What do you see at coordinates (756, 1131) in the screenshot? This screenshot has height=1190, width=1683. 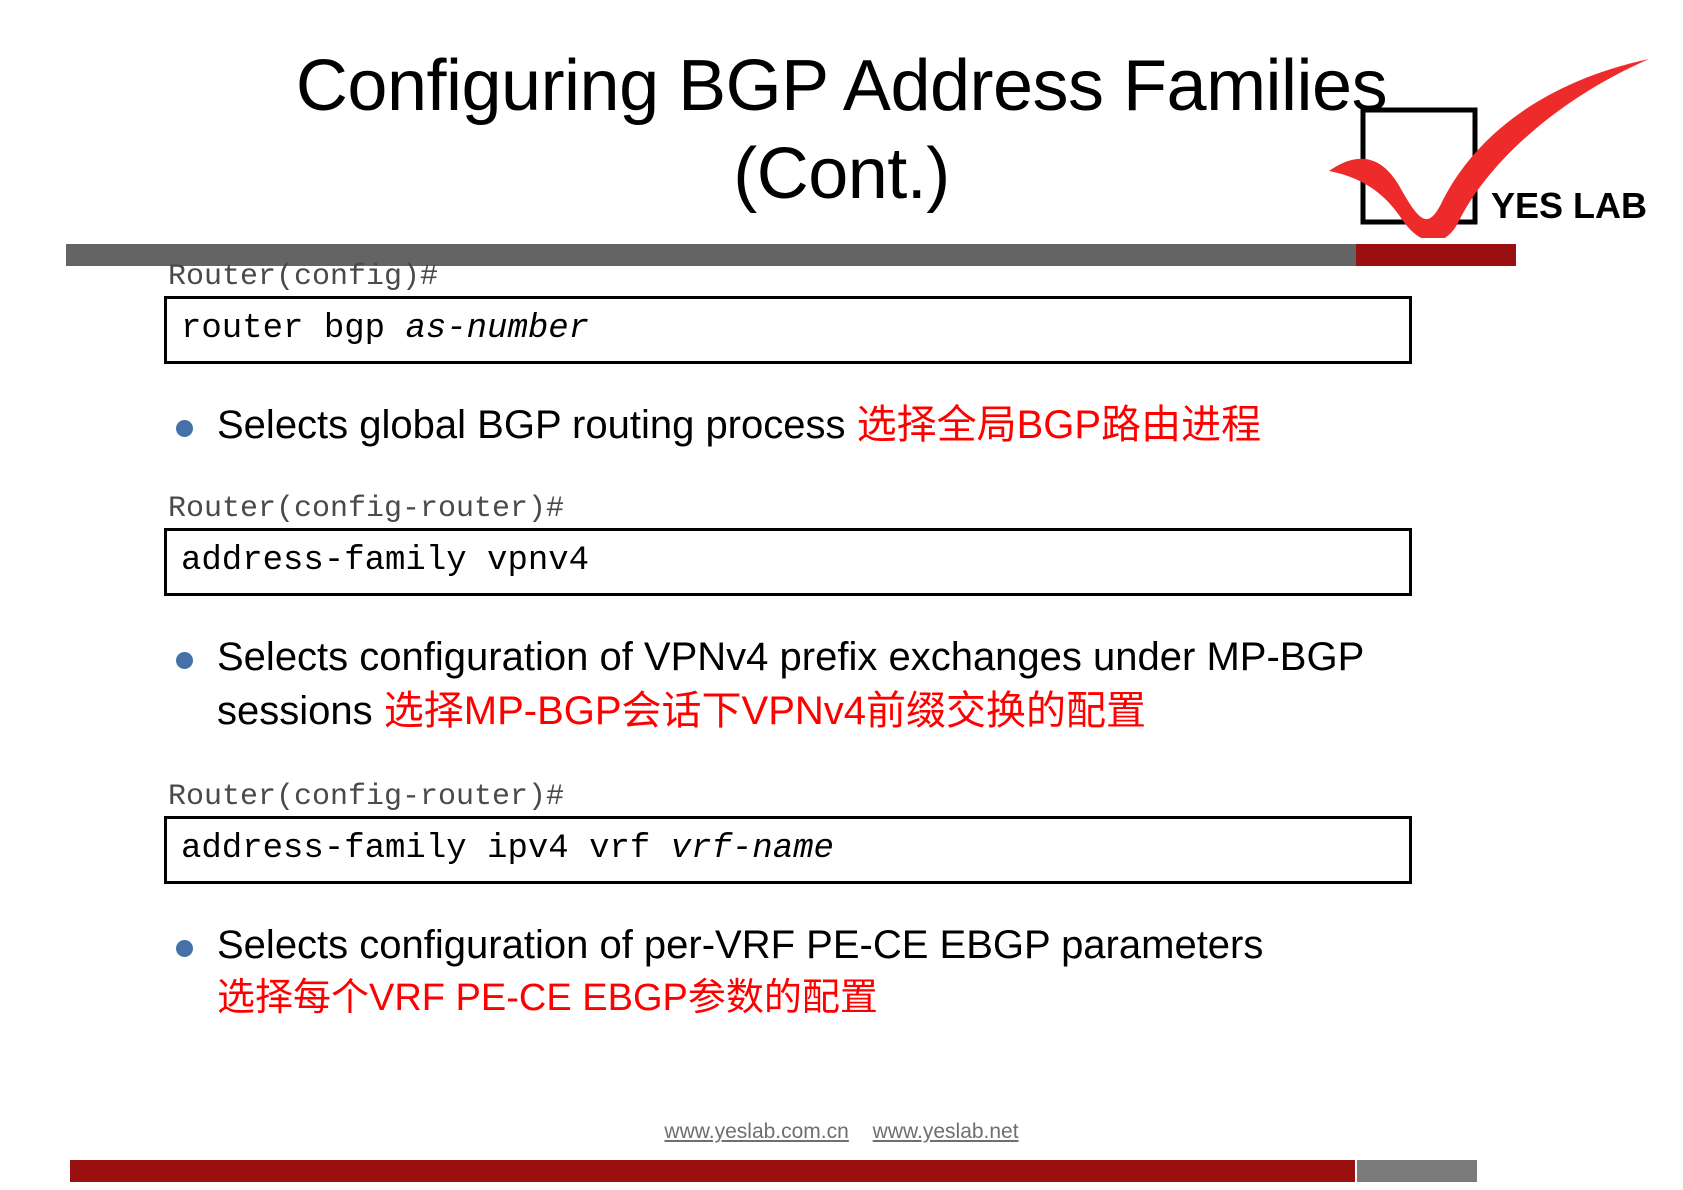 I see `footer-link-yeslab-com-cn: www.yeslab.com.cn` at bounding box center [756, 1131].